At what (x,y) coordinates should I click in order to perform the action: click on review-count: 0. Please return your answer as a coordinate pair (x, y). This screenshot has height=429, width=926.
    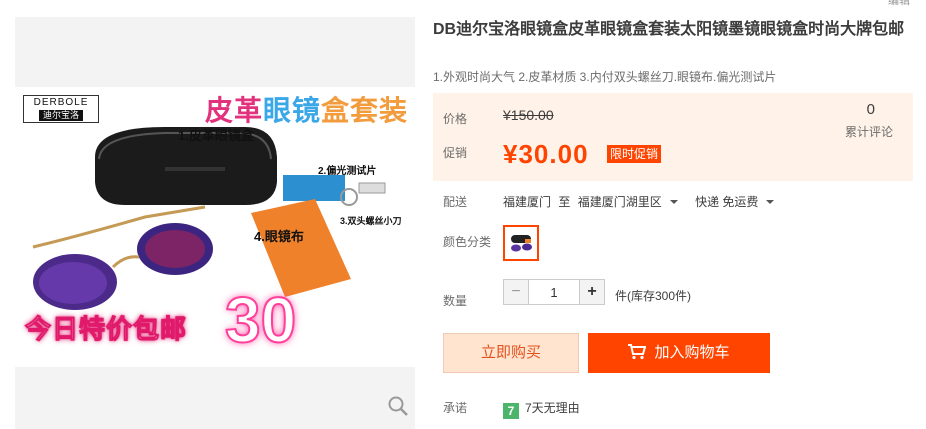
    Looking at the image, I should click on (871, 109).